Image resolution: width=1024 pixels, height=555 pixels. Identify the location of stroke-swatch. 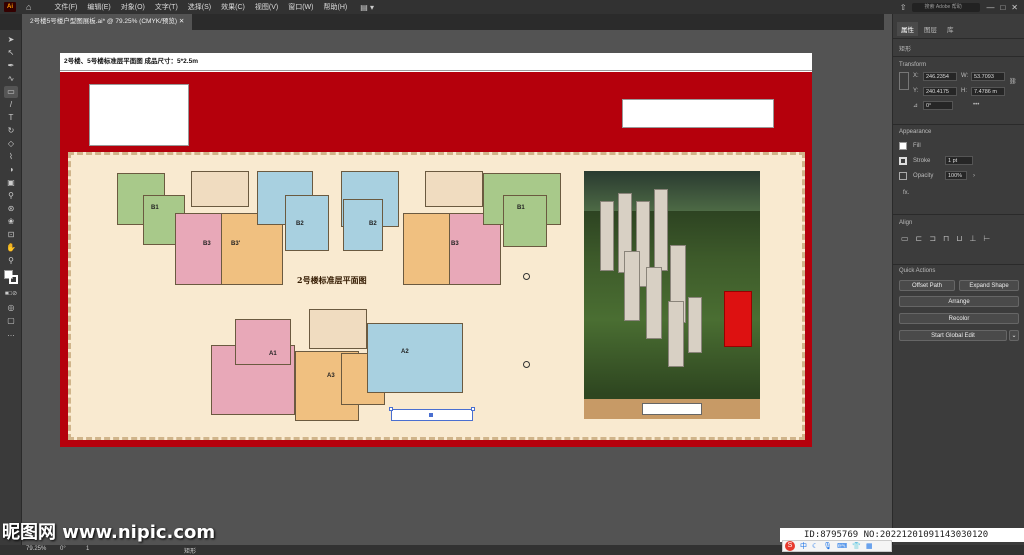
(13, 279).